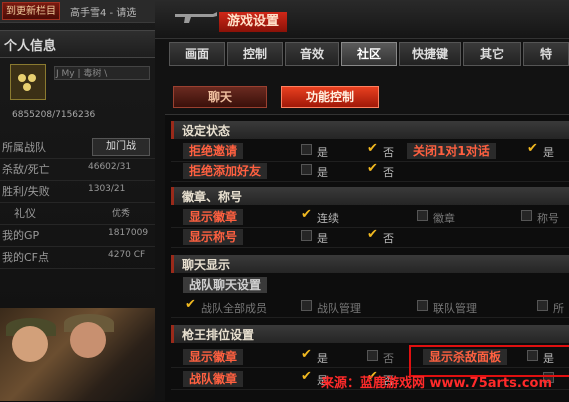 This screenshot has width=569, height=402. What do you see at coordinates (24, 147) in the screenshot?
I see `stat-key: 所属战队` at bounding box center [24, 147].